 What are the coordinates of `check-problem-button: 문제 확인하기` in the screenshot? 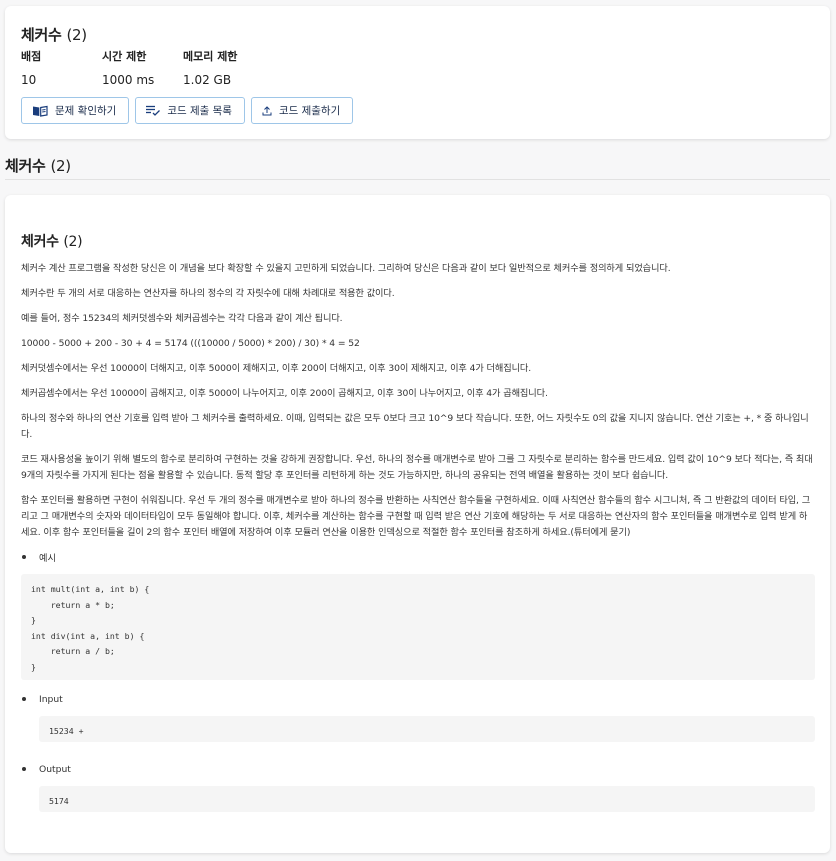 It's located at (75, 110).